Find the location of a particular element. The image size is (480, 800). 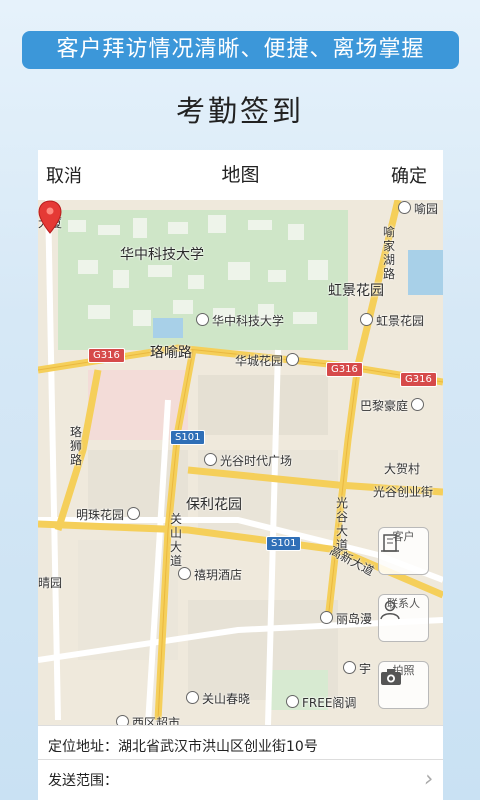

person-icon is located at coordinates (390, 610).